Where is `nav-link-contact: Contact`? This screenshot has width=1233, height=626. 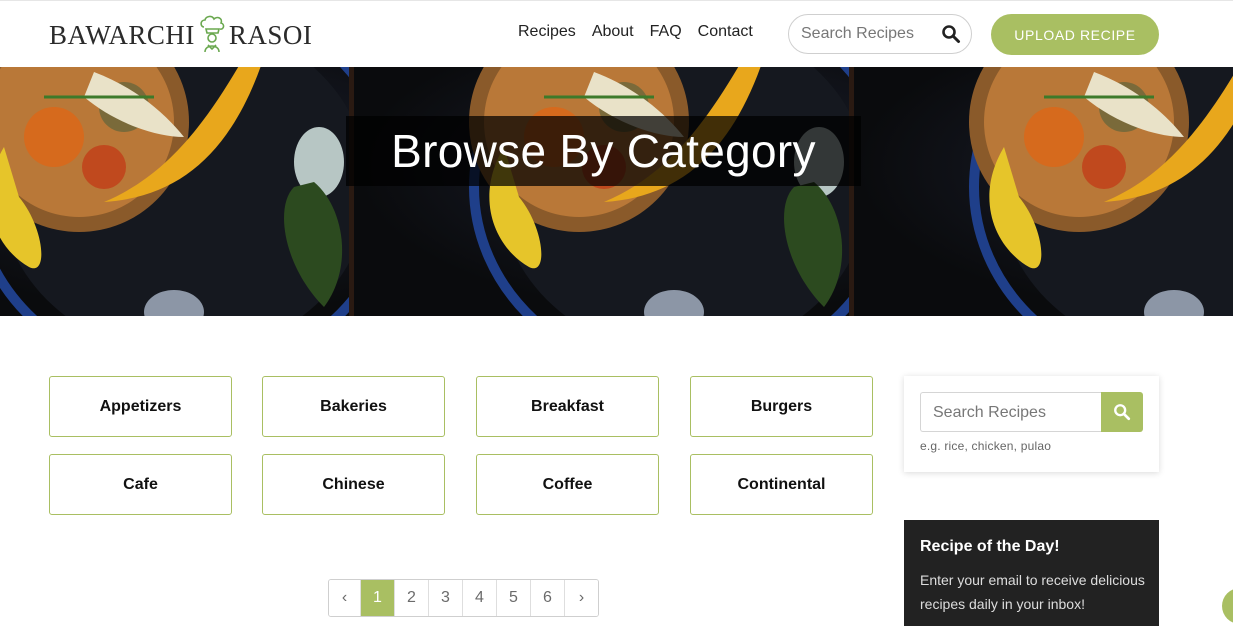
nav-link-contact: Contact is located at coordinates (725, 32).